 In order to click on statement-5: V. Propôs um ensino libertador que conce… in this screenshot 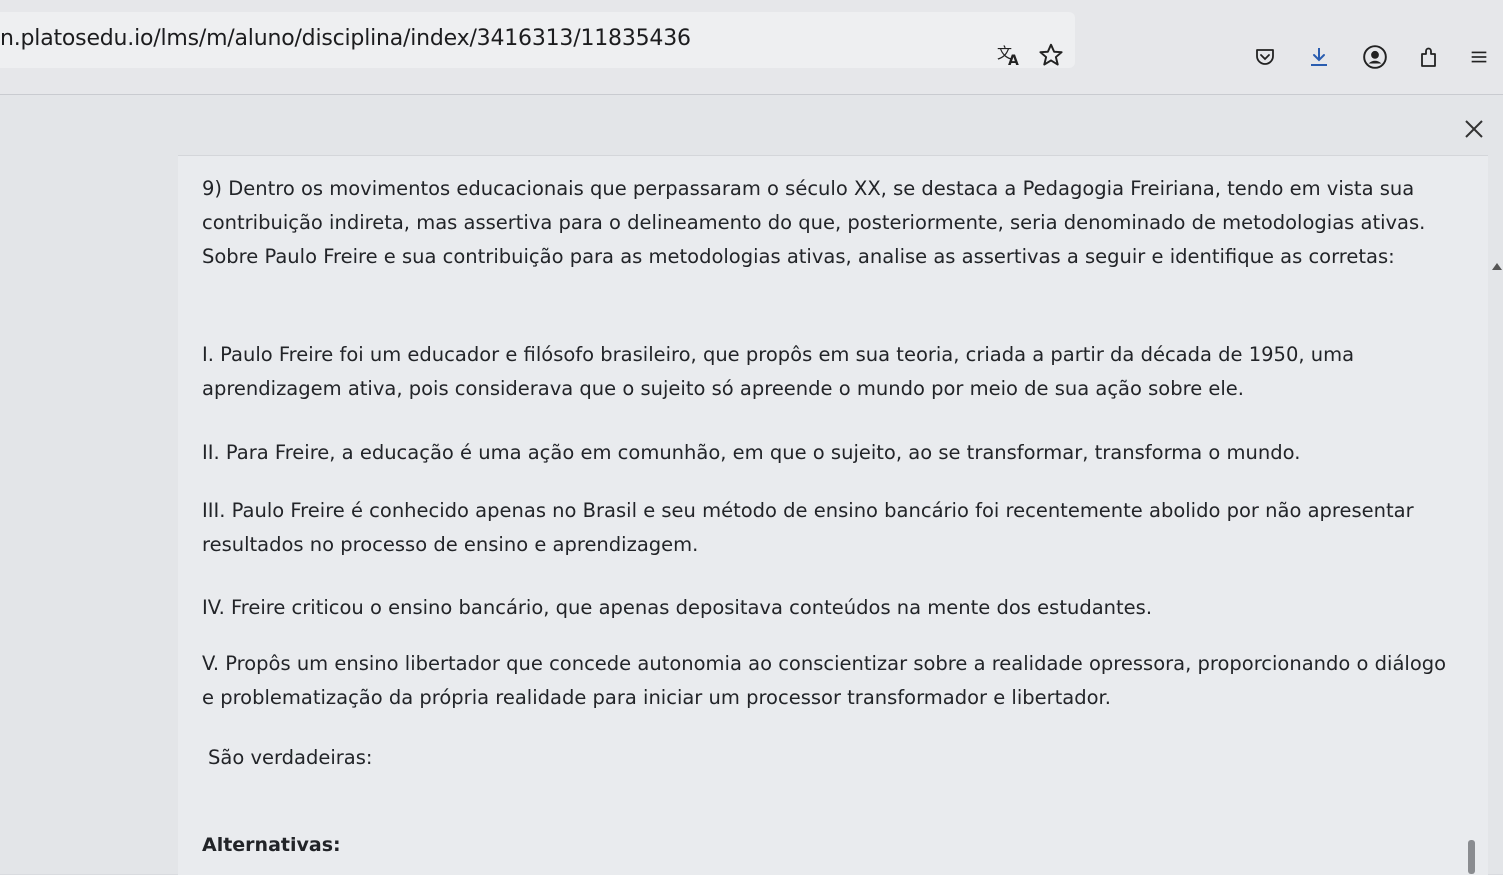, I will do `click(824, 680)`.